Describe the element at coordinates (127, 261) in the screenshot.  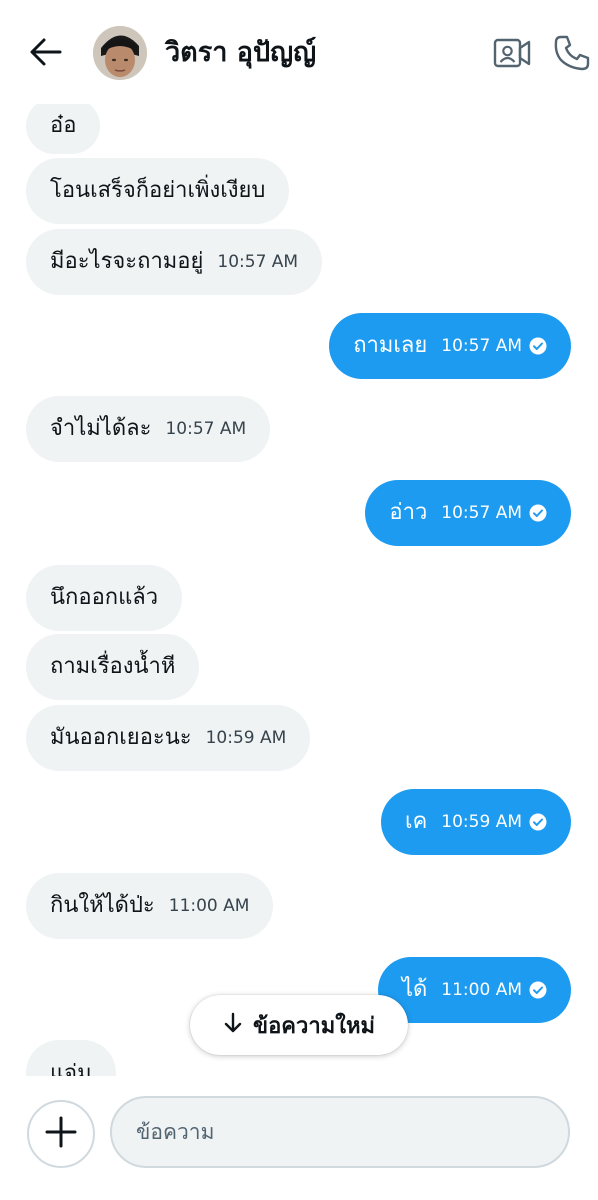
I see `message-text: มีอะไรจะถามอยู่` at that location.